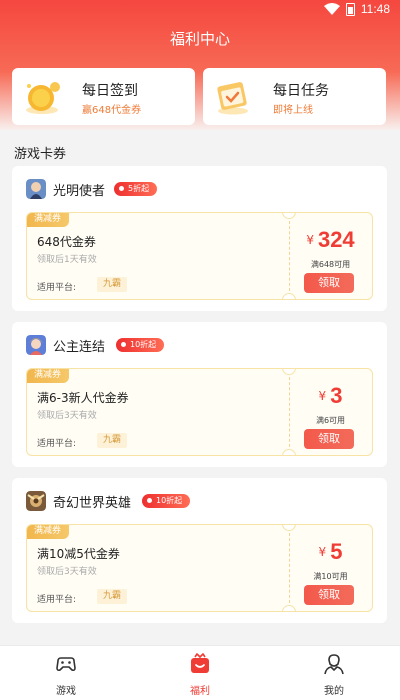 This screenshot has height=700, width=400. I want to click on discount-badge: 5折起, so click(136, 189).